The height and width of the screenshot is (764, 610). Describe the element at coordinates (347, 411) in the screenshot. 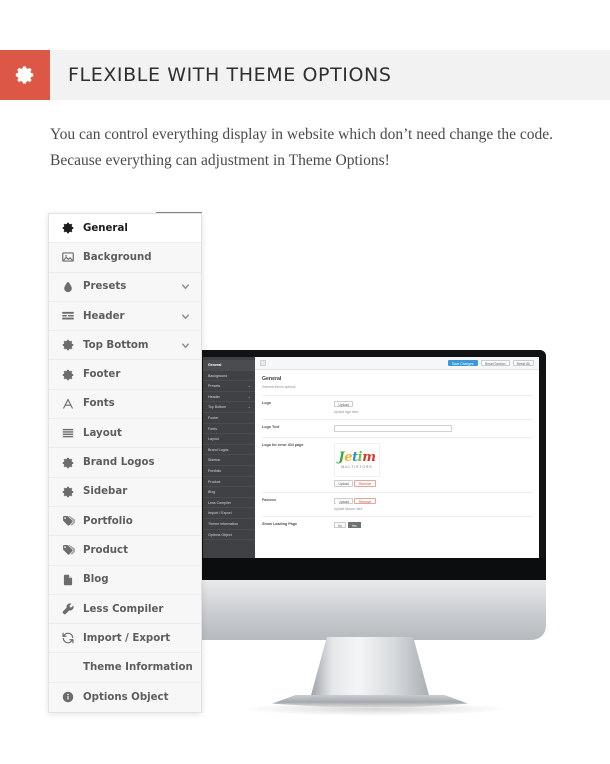

I see `field-hint: Upload logo here.` at that location.